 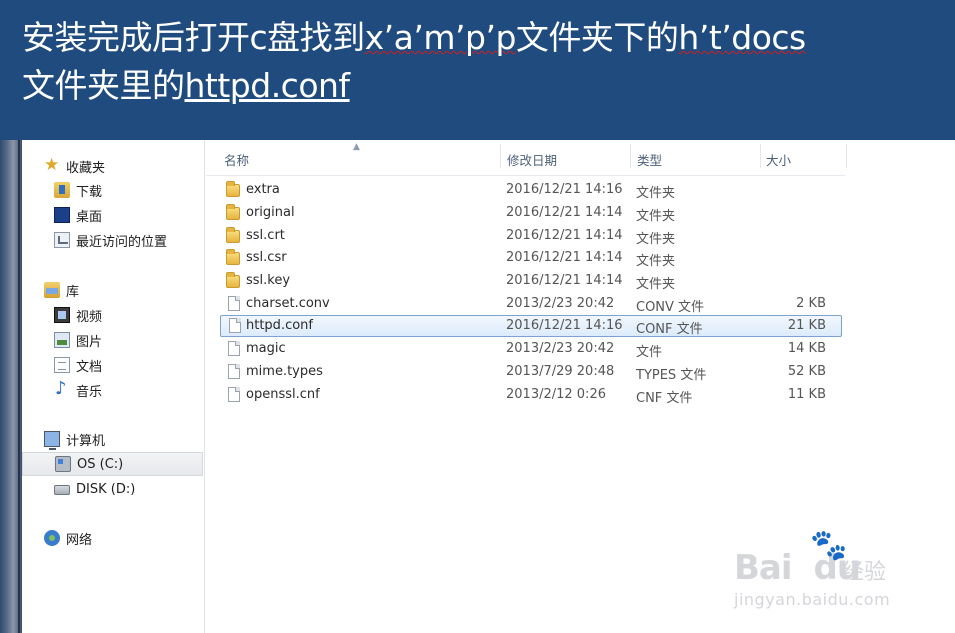 I want to click on banner-text: 文件夹下的, so click(x=597, y=37).